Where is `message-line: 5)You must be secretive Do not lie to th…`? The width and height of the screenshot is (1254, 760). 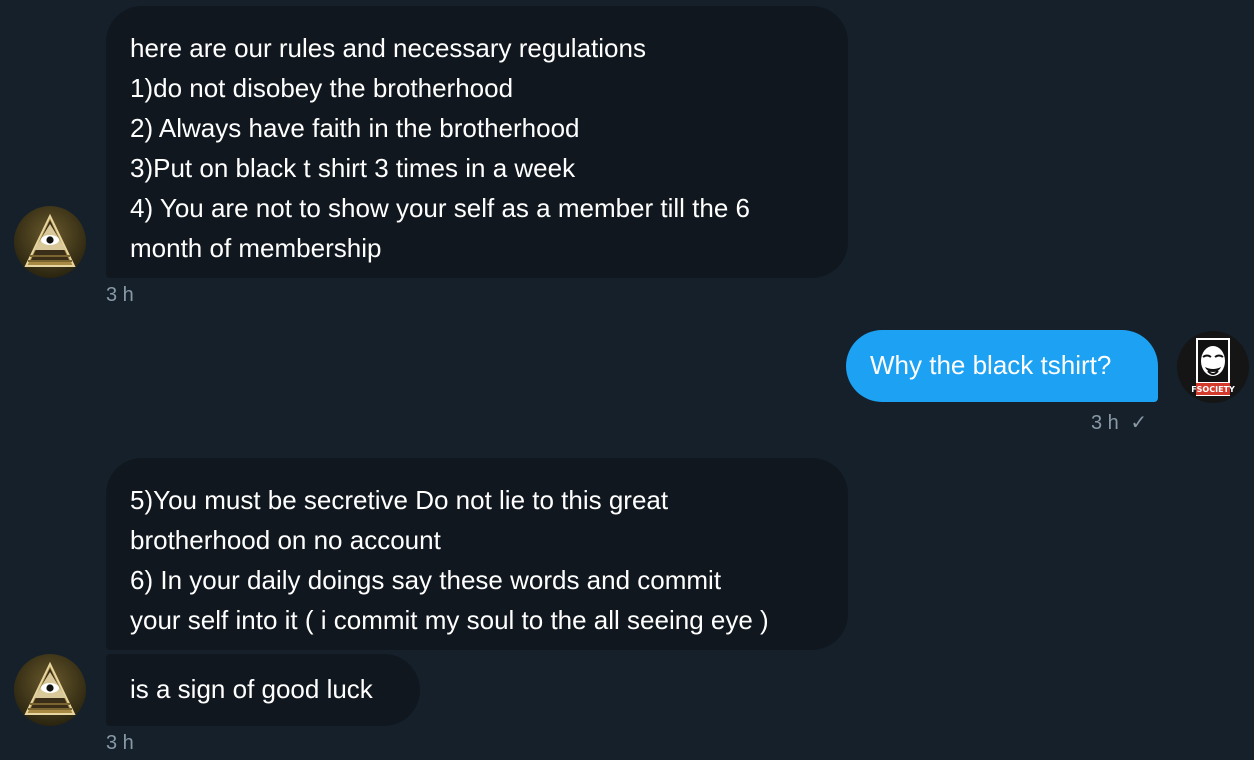 message-line: 5)You must be secretive Do not lie to th… is located at coordinates (399, 500).